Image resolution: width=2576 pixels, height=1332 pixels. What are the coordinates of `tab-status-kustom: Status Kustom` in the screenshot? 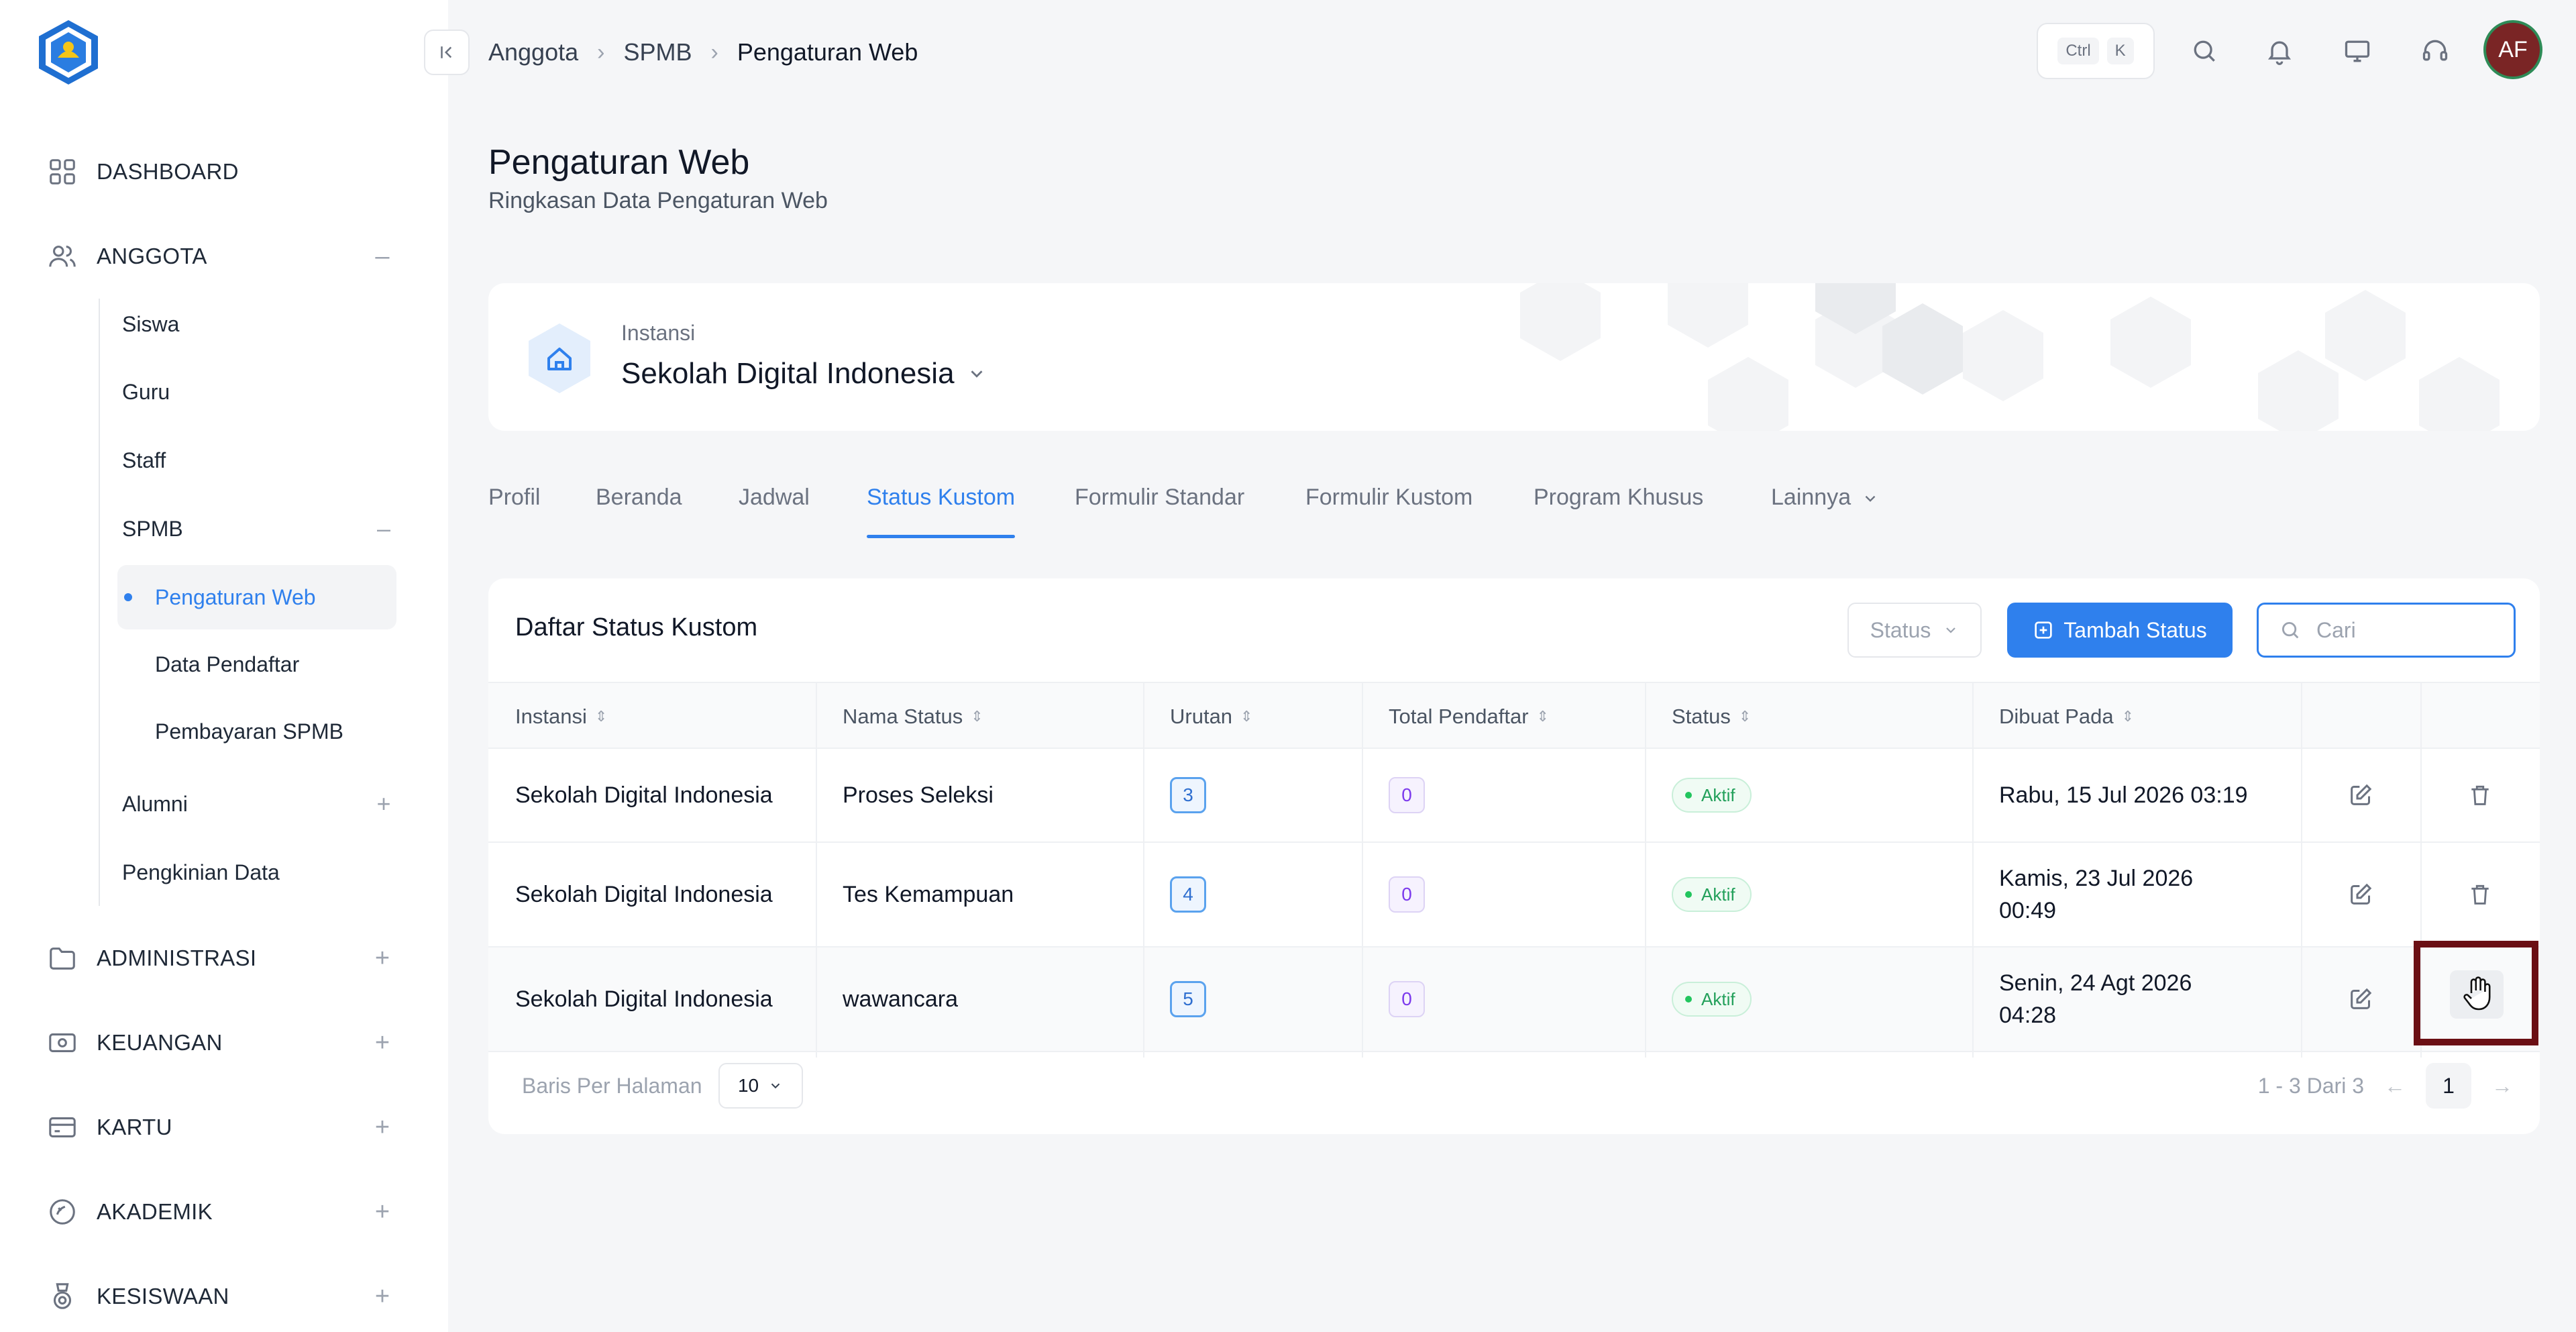 It's located at (941, 511).